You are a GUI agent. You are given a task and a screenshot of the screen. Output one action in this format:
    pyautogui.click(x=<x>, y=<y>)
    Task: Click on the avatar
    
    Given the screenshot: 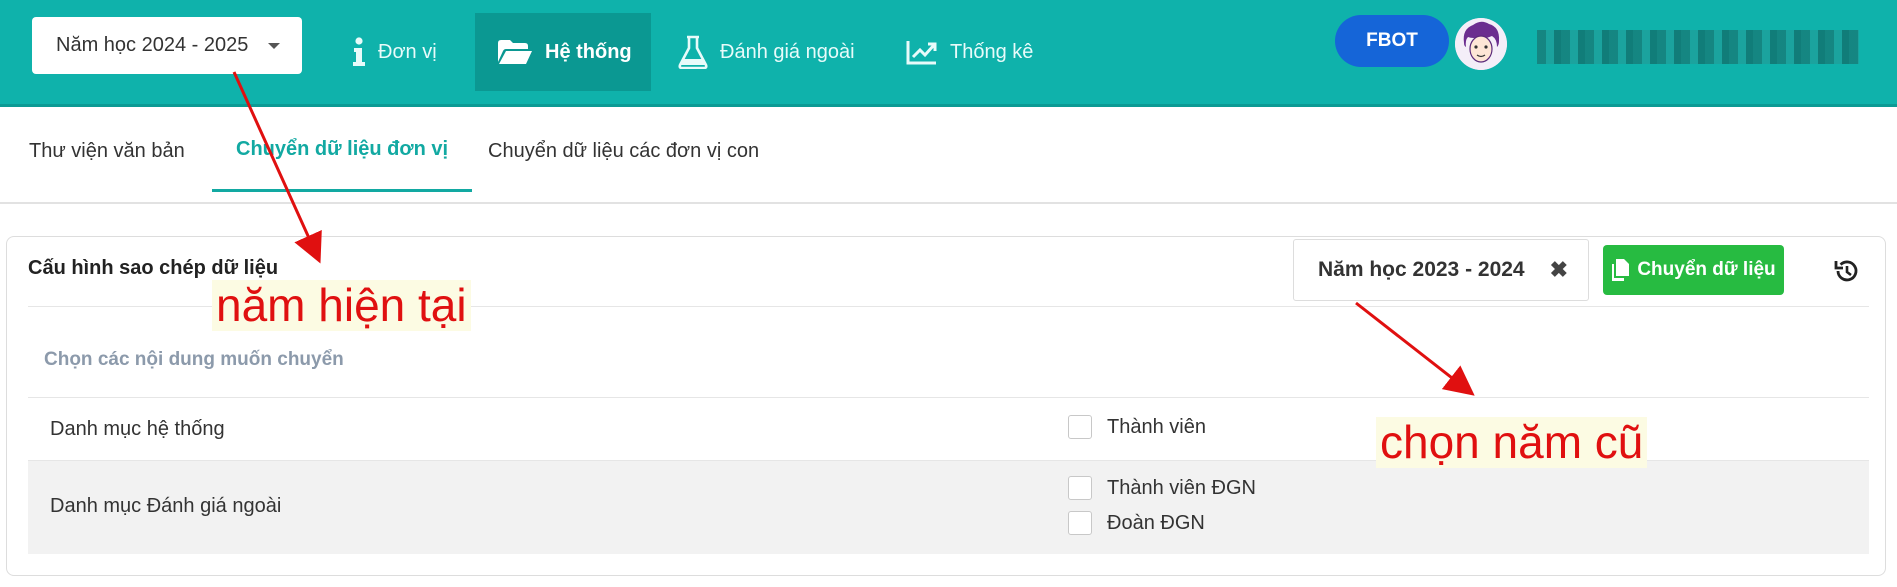 What is the action you would take?
    pyautogui.click(x=1481, y=44)
    